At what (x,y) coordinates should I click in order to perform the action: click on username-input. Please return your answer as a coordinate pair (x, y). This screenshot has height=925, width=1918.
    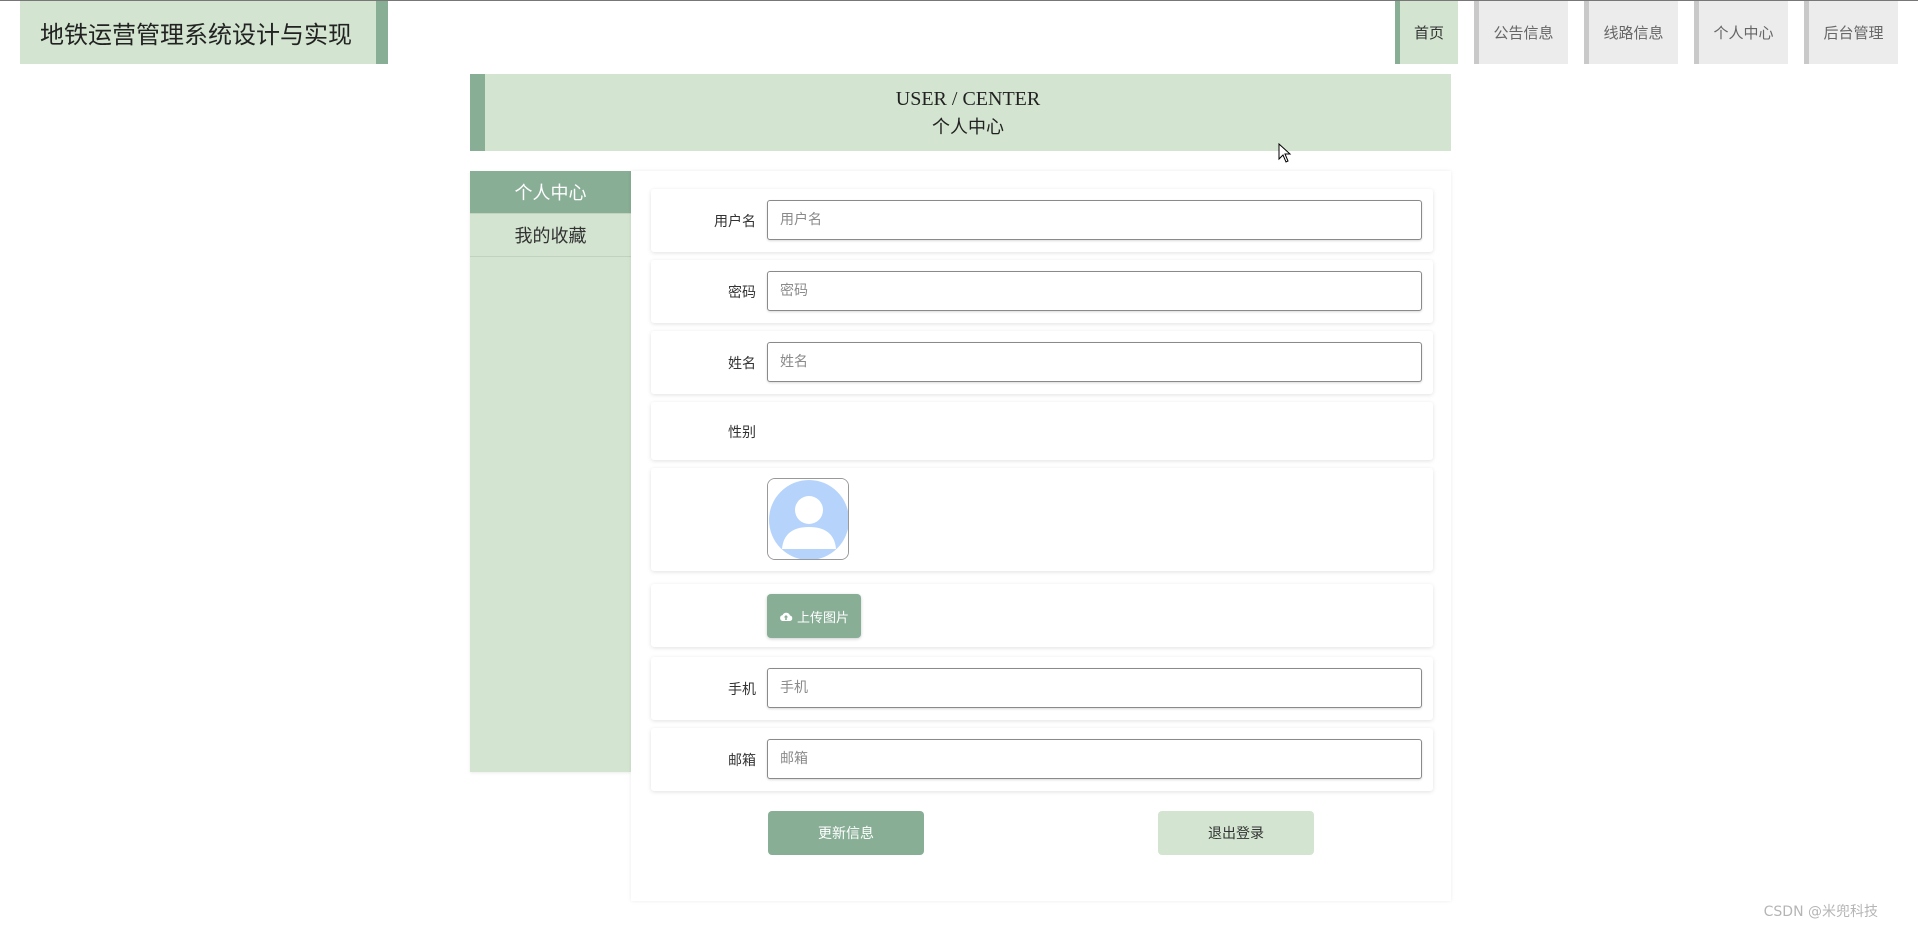
    Looking at the image, I should click on (1094, 220).